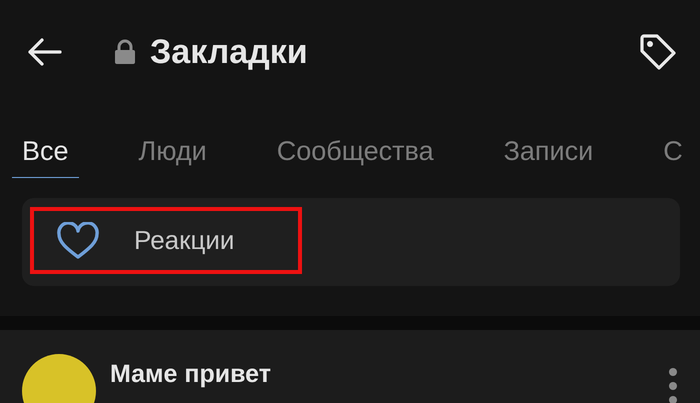 This screenshot has height=403, width=700. What do you see at coordinates (78, 241) in the screenshot?
I see `heart-icon` at bounding box center [78, 241].